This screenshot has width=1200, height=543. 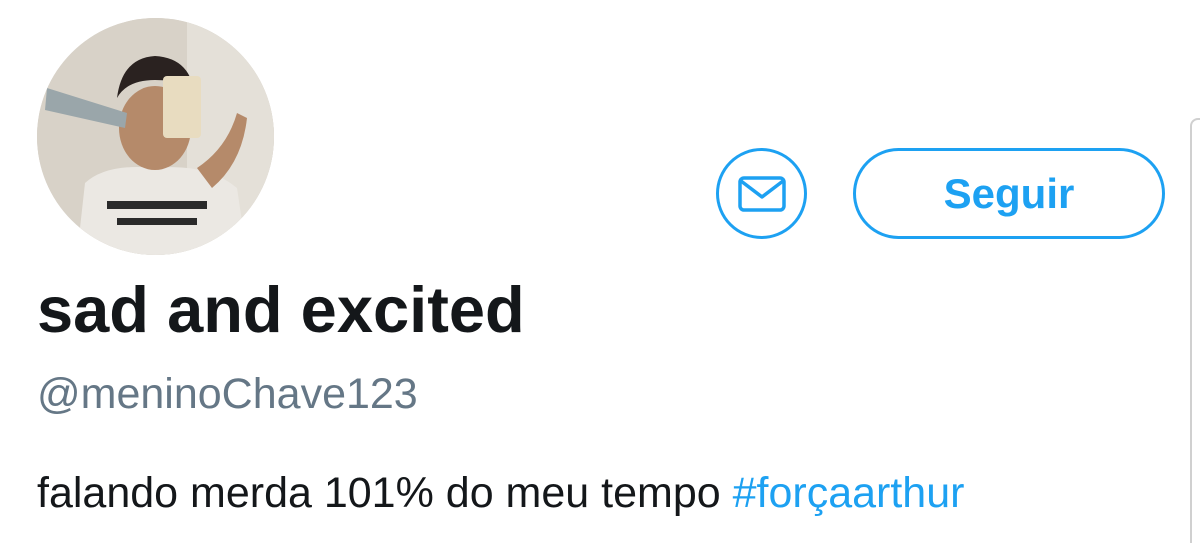 I want to click on display-name: sad and excited, so click(x=281, y=309).